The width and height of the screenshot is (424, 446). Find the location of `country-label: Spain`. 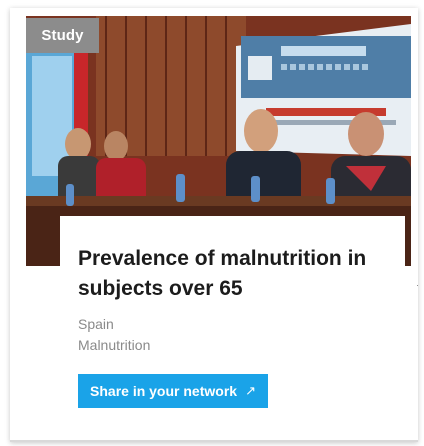

country-label: Spain is located at coordinates (96, 324).